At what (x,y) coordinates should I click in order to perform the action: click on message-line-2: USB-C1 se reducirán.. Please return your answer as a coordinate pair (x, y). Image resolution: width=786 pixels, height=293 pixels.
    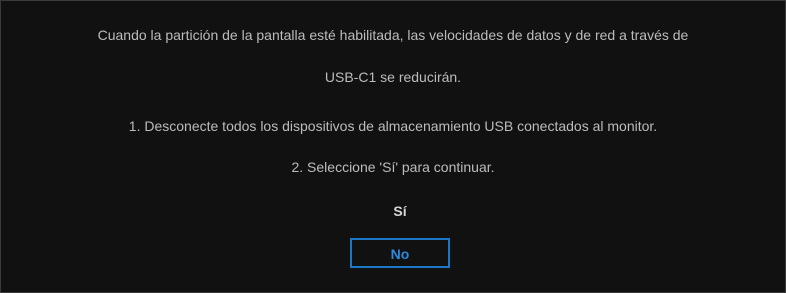
    Looking at the image, I should click on (393, 77).